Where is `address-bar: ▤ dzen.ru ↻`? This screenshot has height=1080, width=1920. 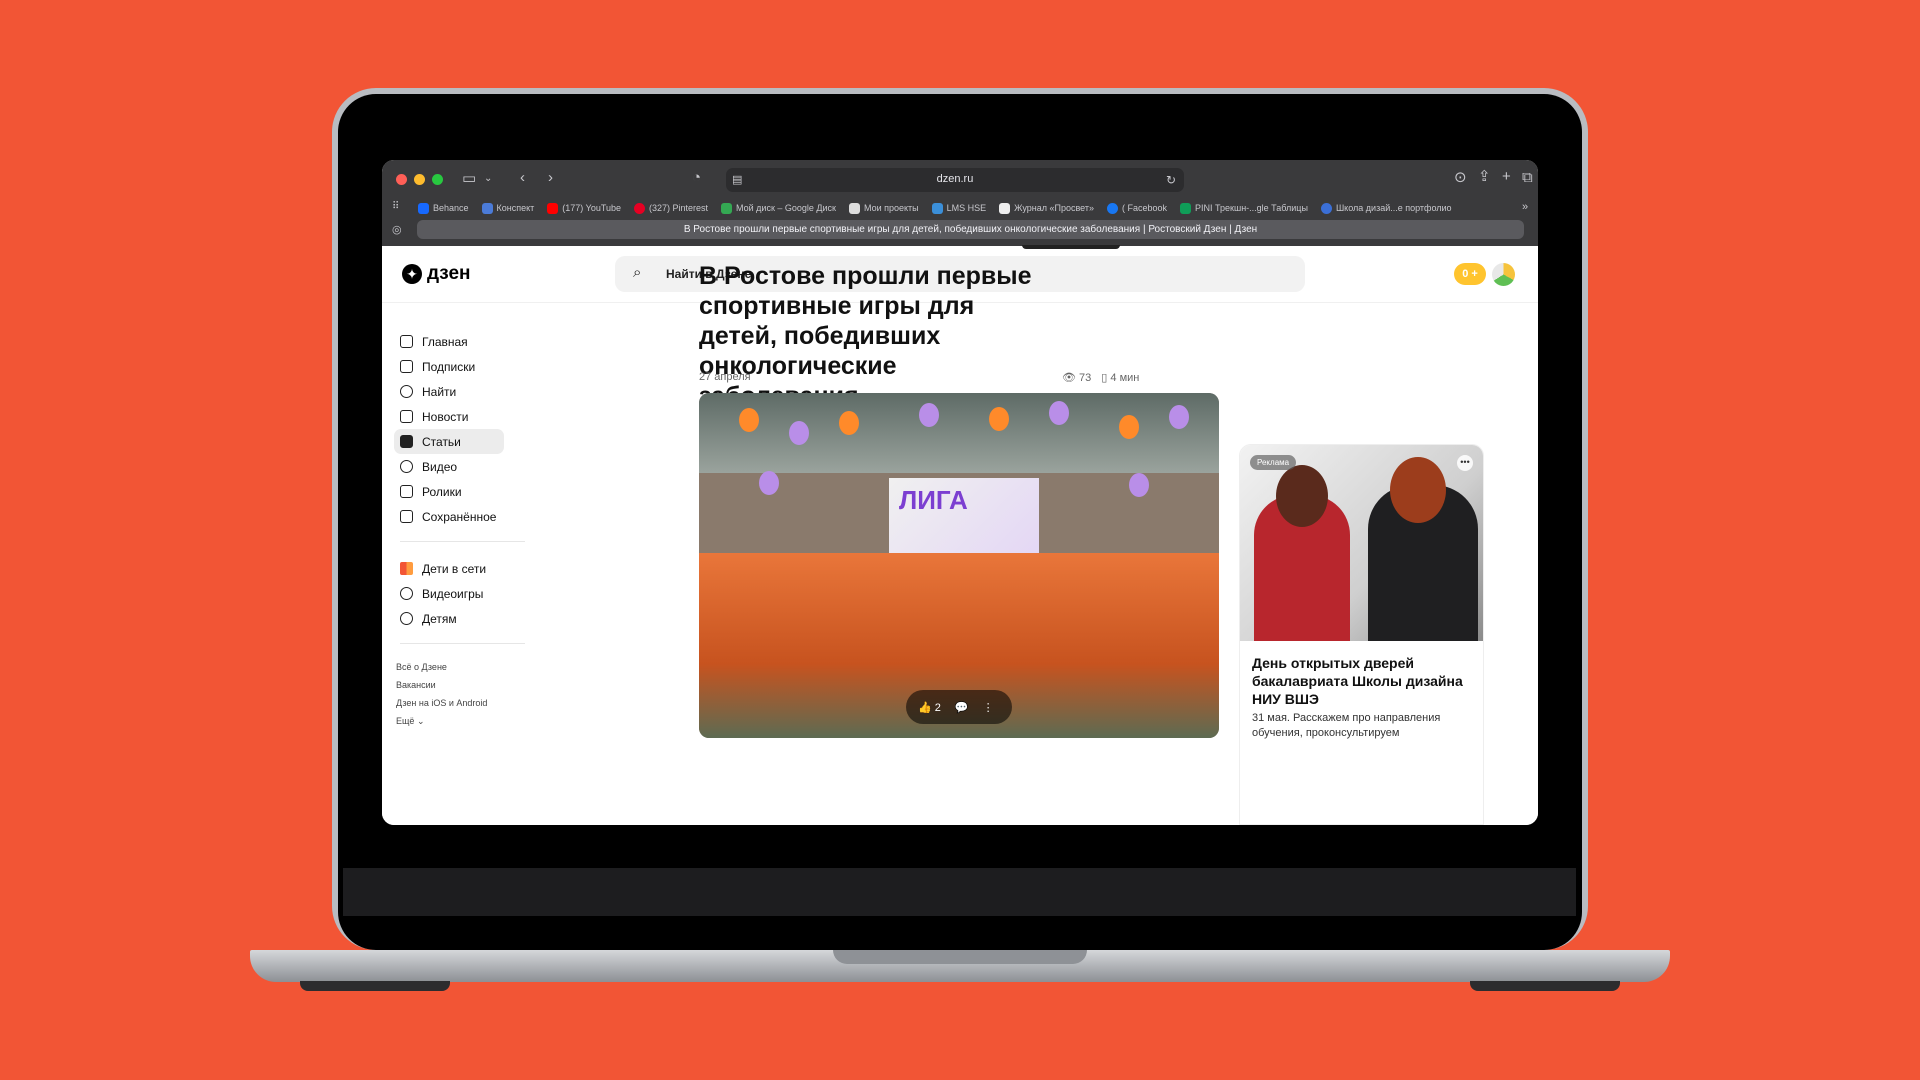 address-bar: ▤ dzen.ru ↻ is located at coordinates (955, 180).